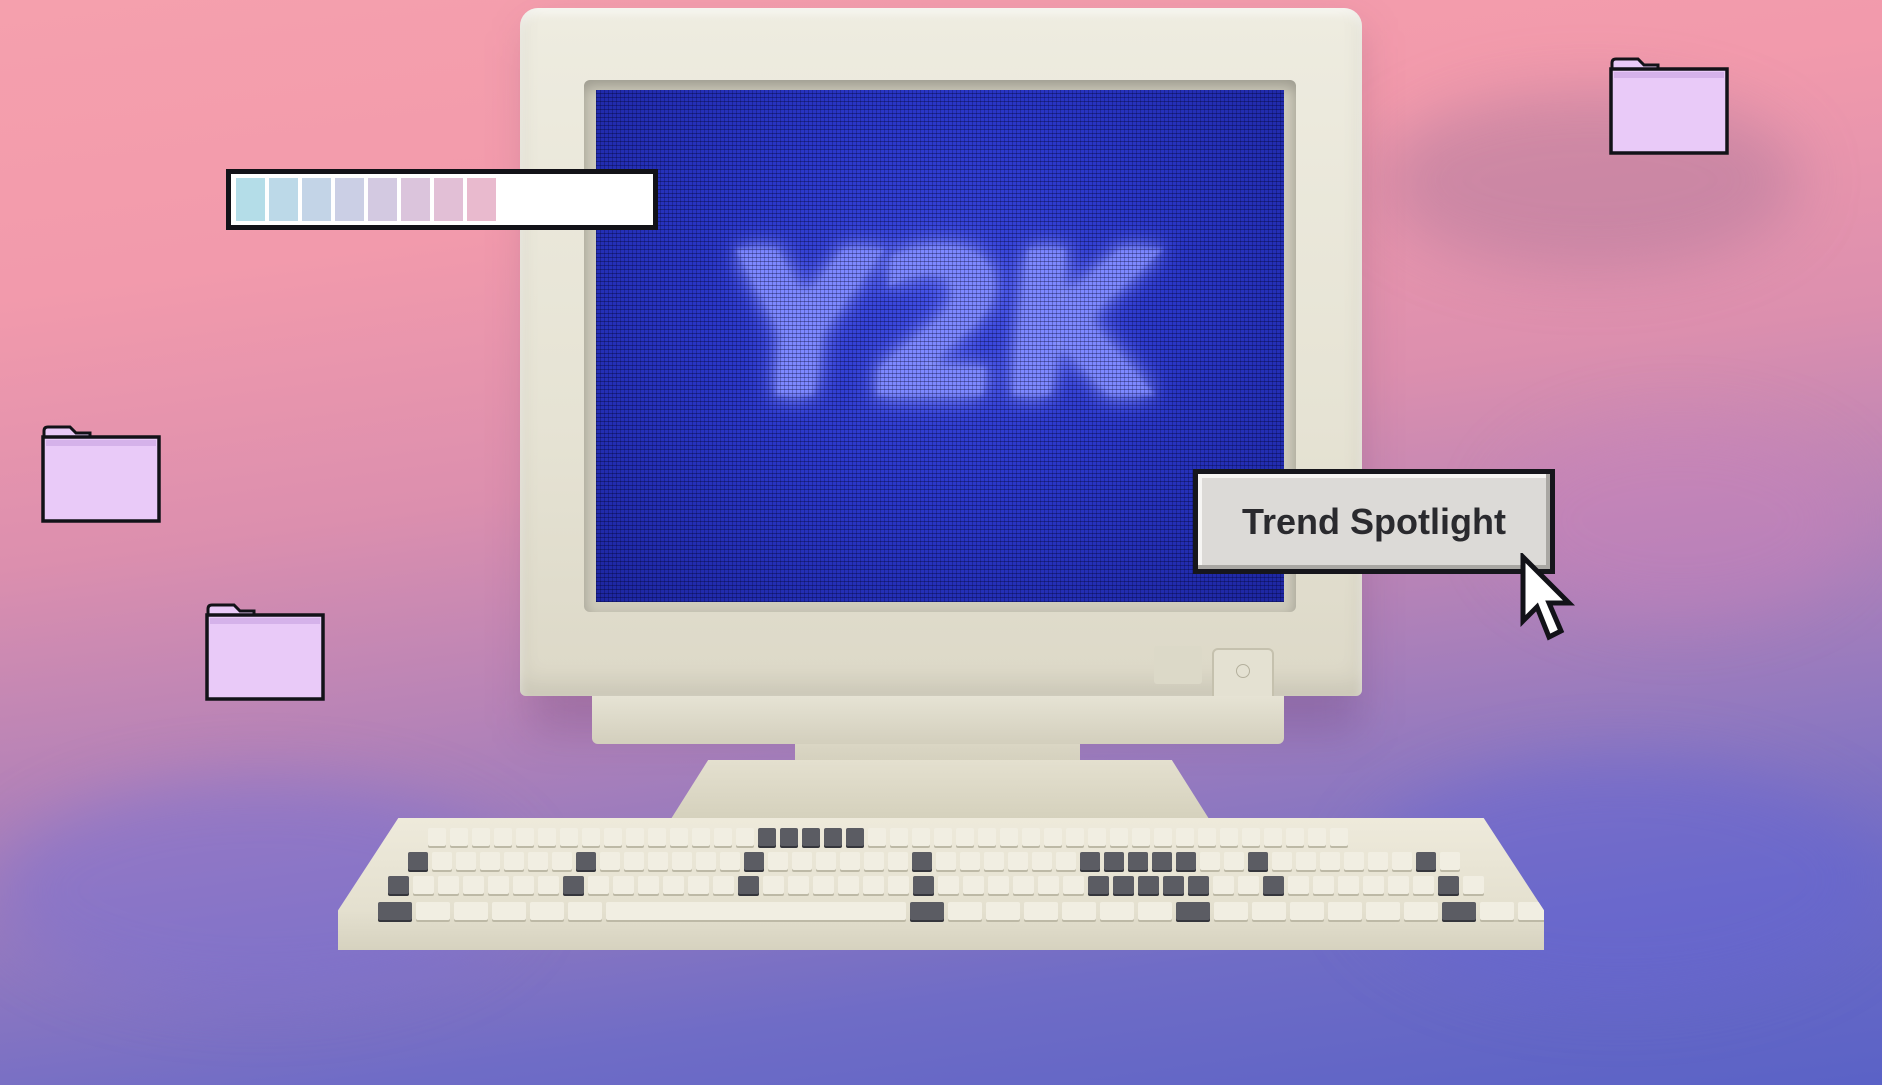 This screenshot has height=1085, width=1882. What do you see at coordinates (1590, 180) in the screenshot?
I see `background-cloud` at bounding box center [1590, 180].